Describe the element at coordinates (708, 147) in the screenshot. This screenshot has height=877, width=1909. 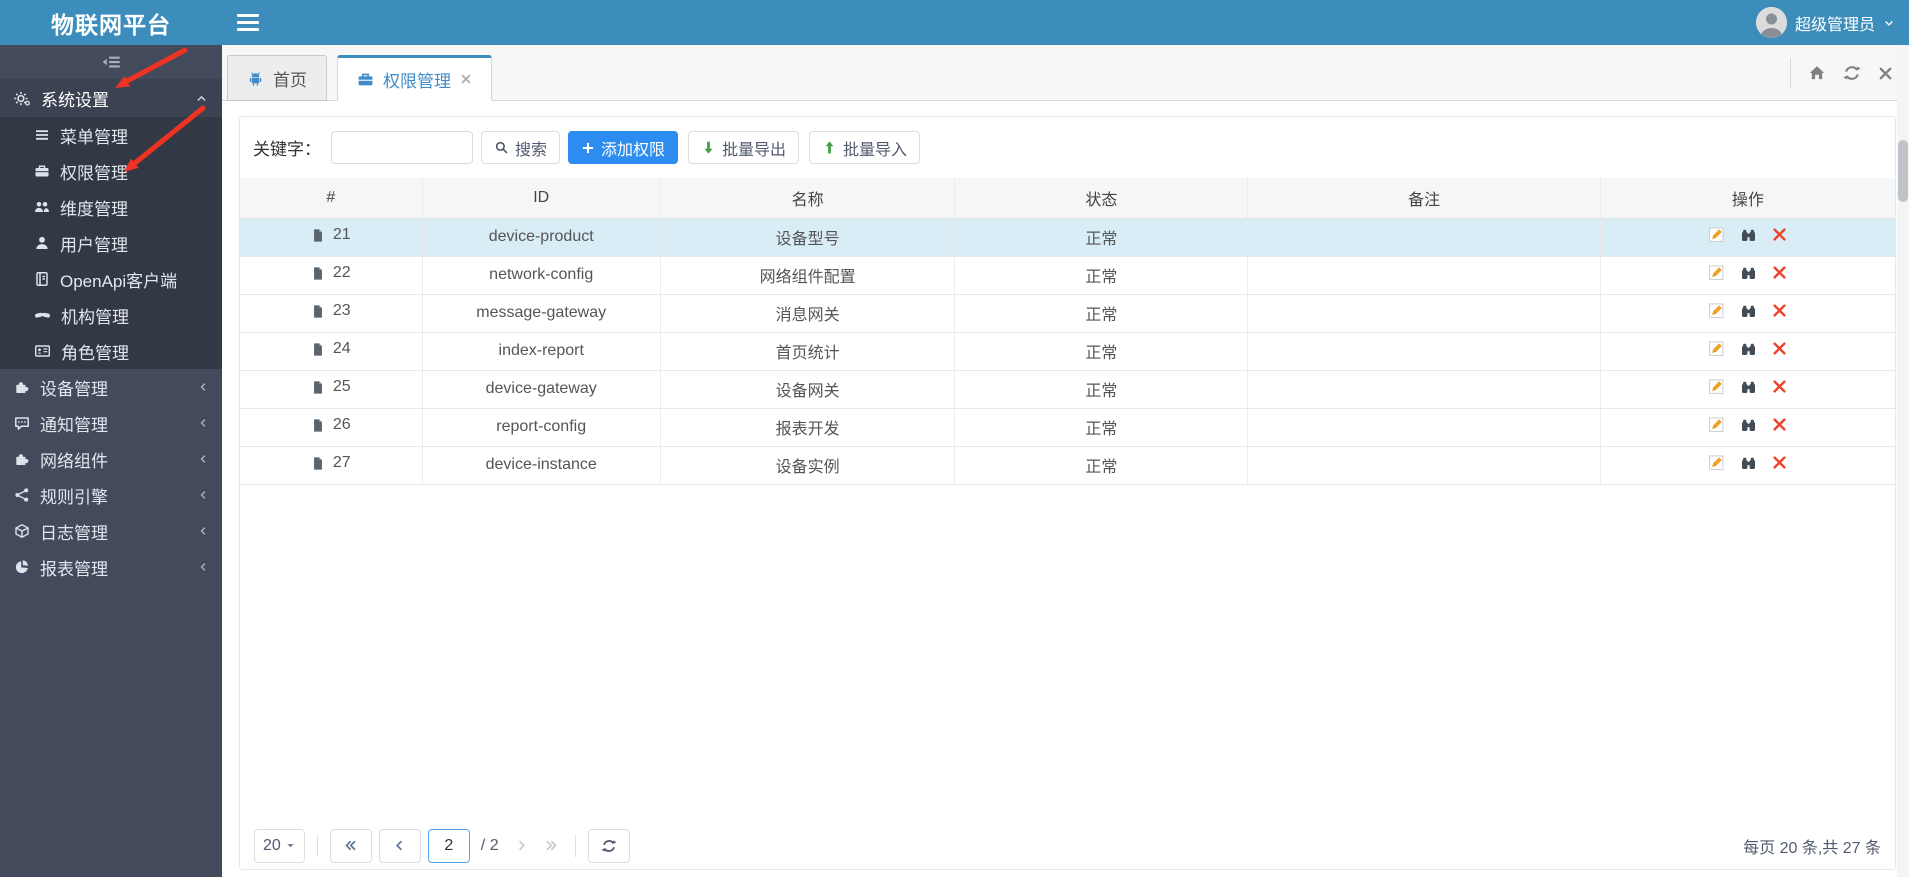
I see `arrow-down-icon` at that location.